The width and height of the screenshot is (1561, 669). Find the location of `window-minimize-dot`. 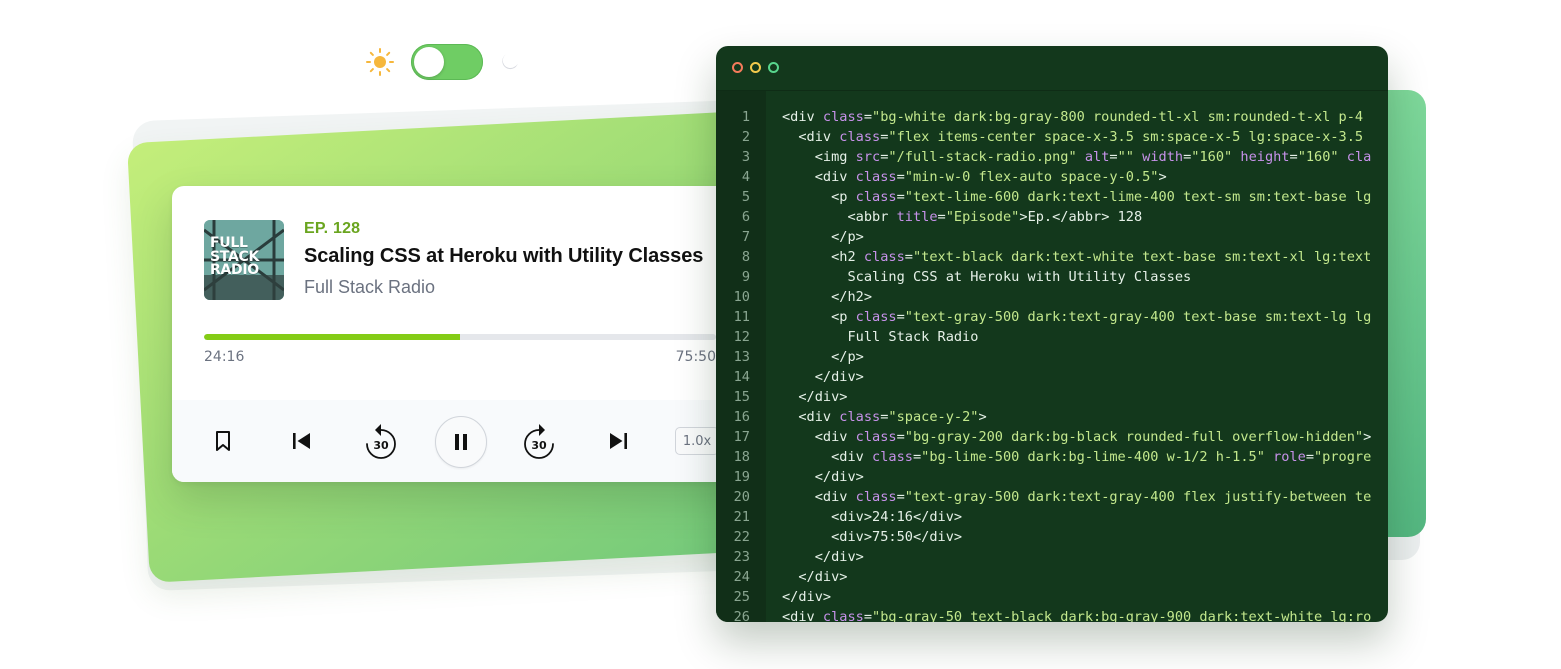

window-minimize-dot is located at coordinates (755, 67).